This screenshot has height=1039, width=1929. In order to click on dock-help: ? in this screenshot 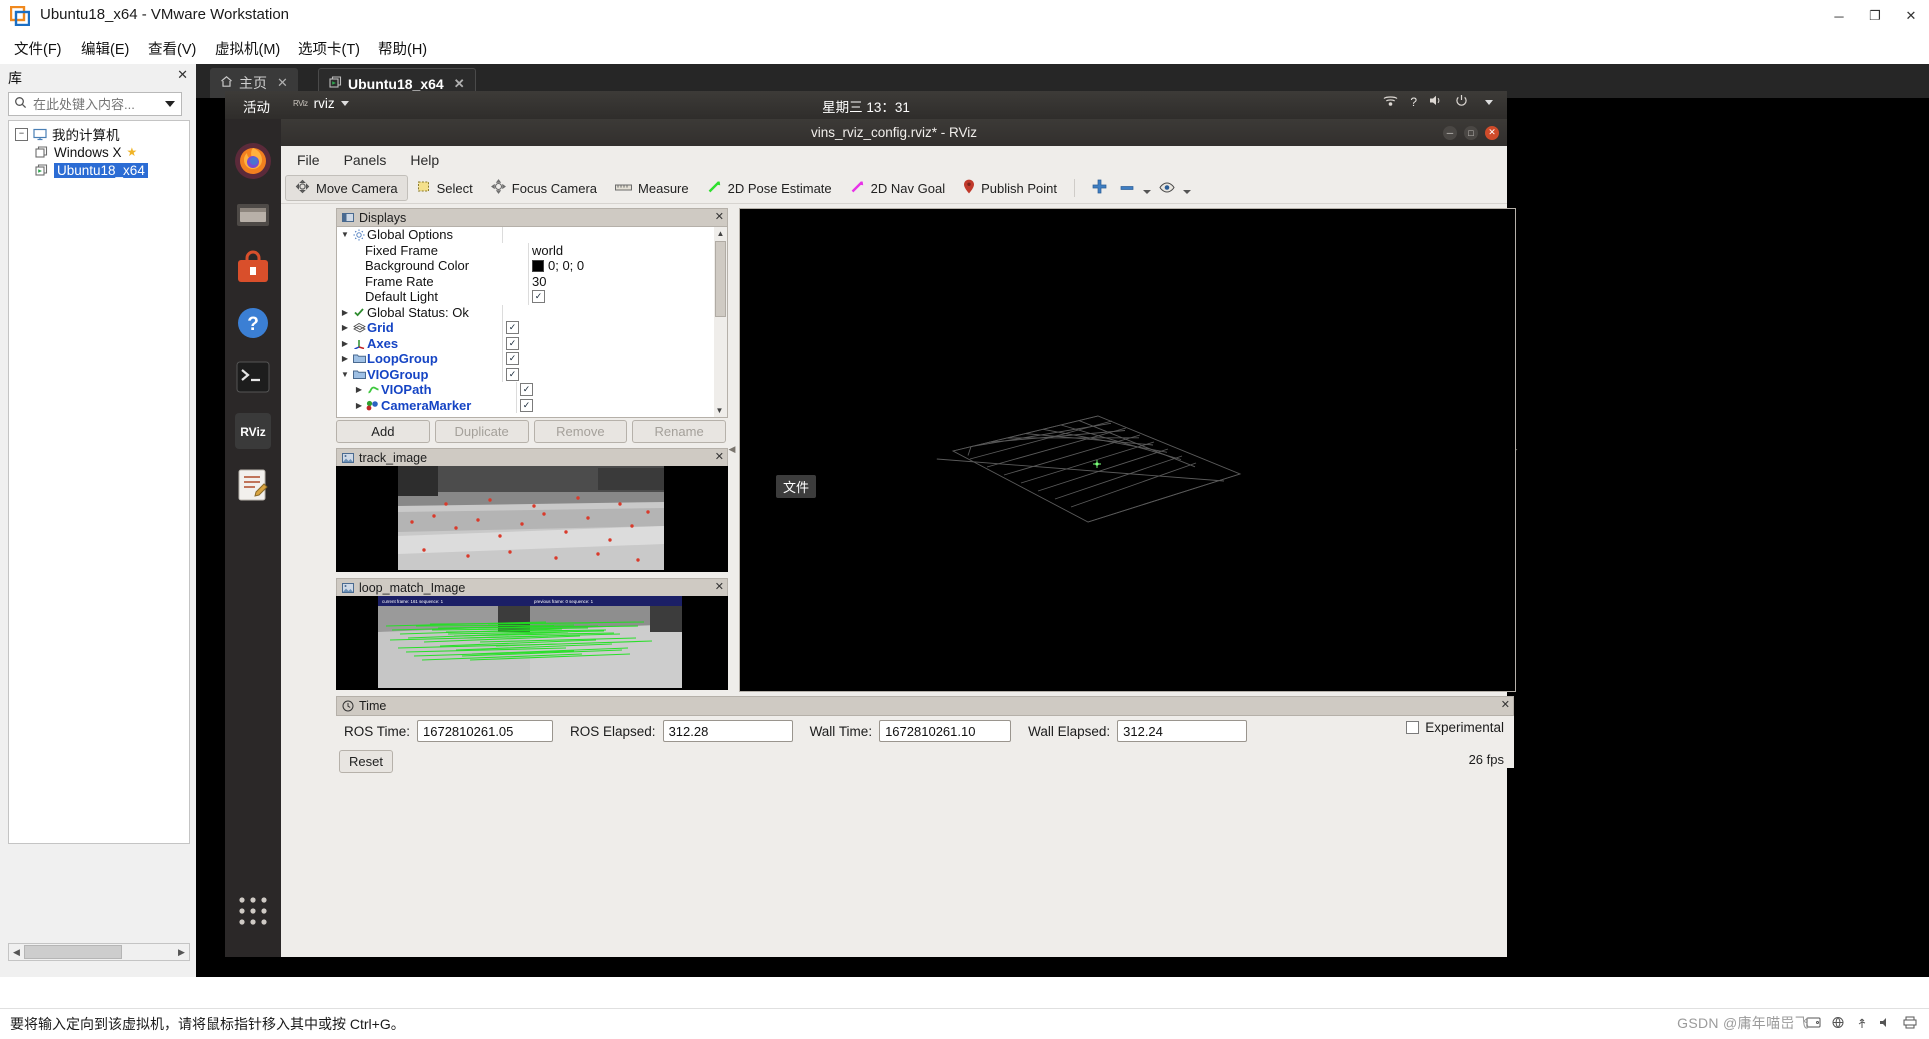, I will do `click(253, 323)`.